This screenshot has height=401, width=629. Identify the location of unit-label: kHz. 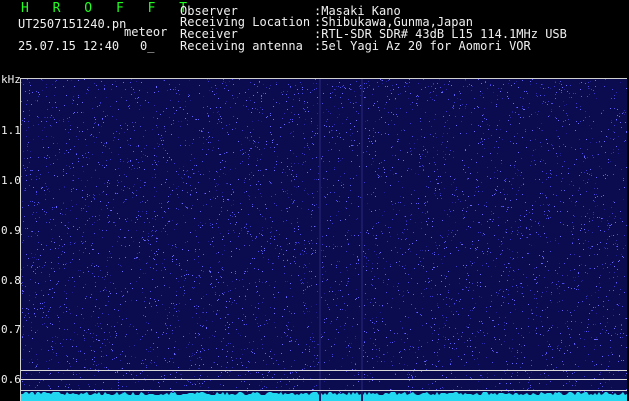
(11, 79).